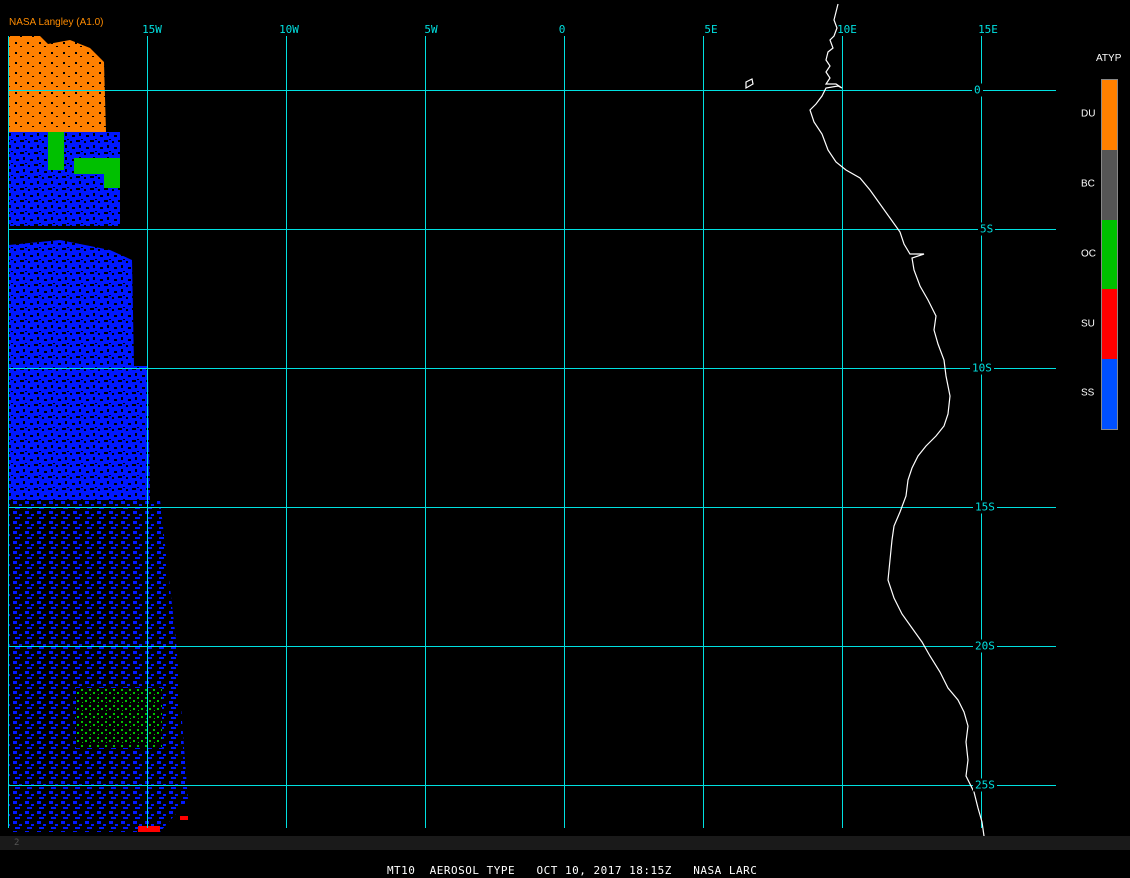  Describe the element at coordinates (57, 85) in the screenshot. I see `dust-region` at that location.